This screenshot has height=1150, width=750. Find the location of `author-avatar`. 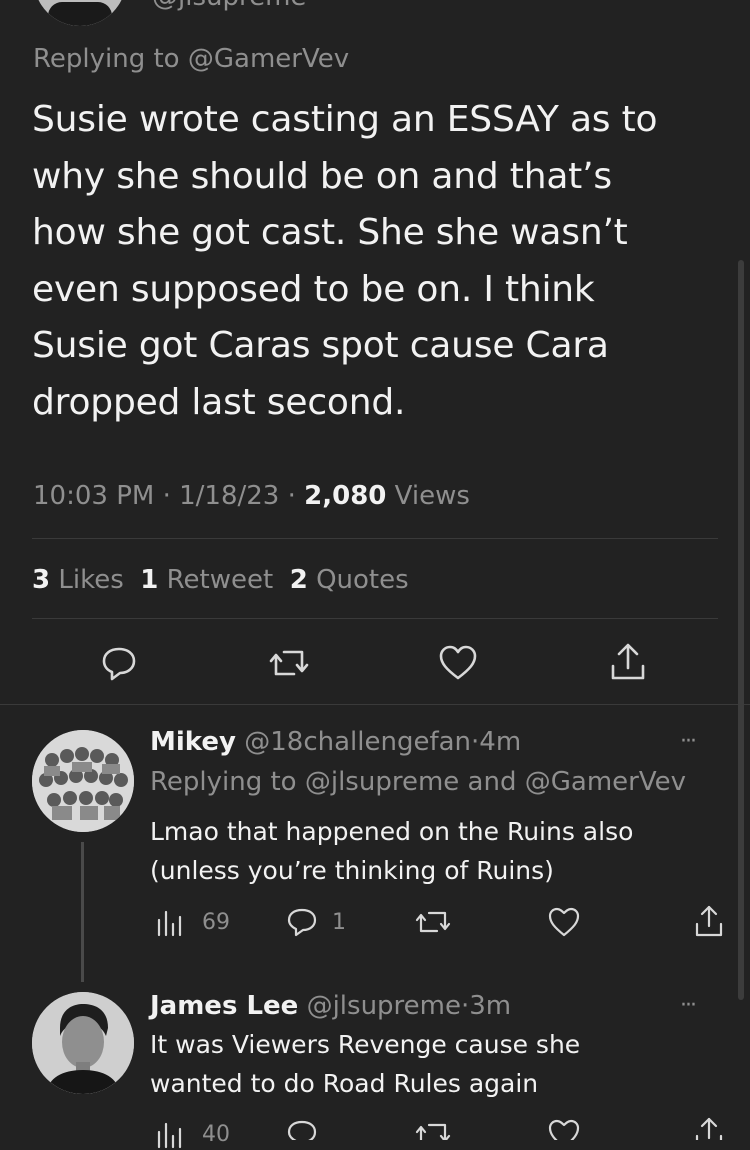

author-avatar is located at coordinates (80, 13).